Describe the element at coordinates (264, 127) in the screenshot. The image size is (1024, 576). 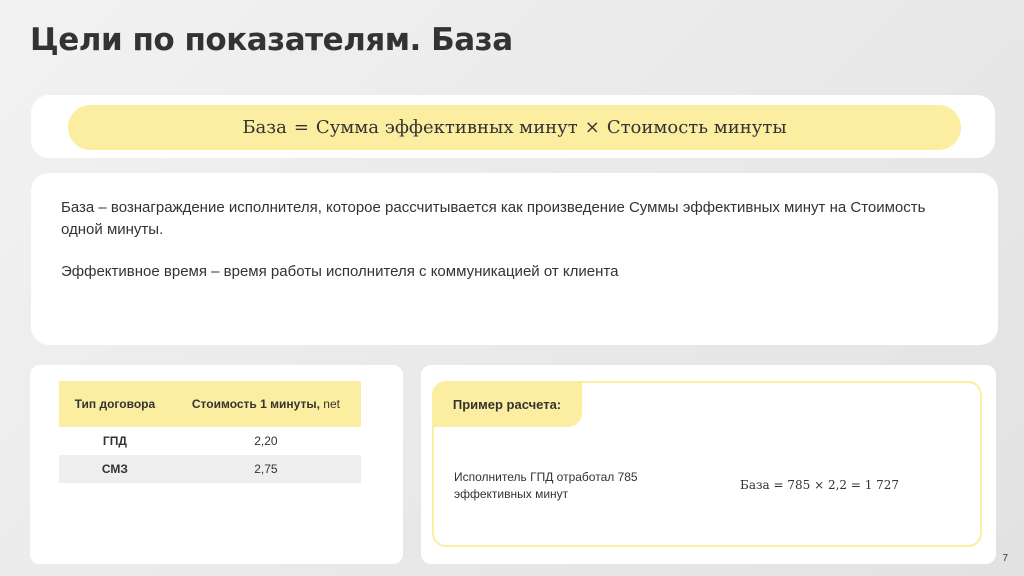
I see `formula-left: База` at that location.